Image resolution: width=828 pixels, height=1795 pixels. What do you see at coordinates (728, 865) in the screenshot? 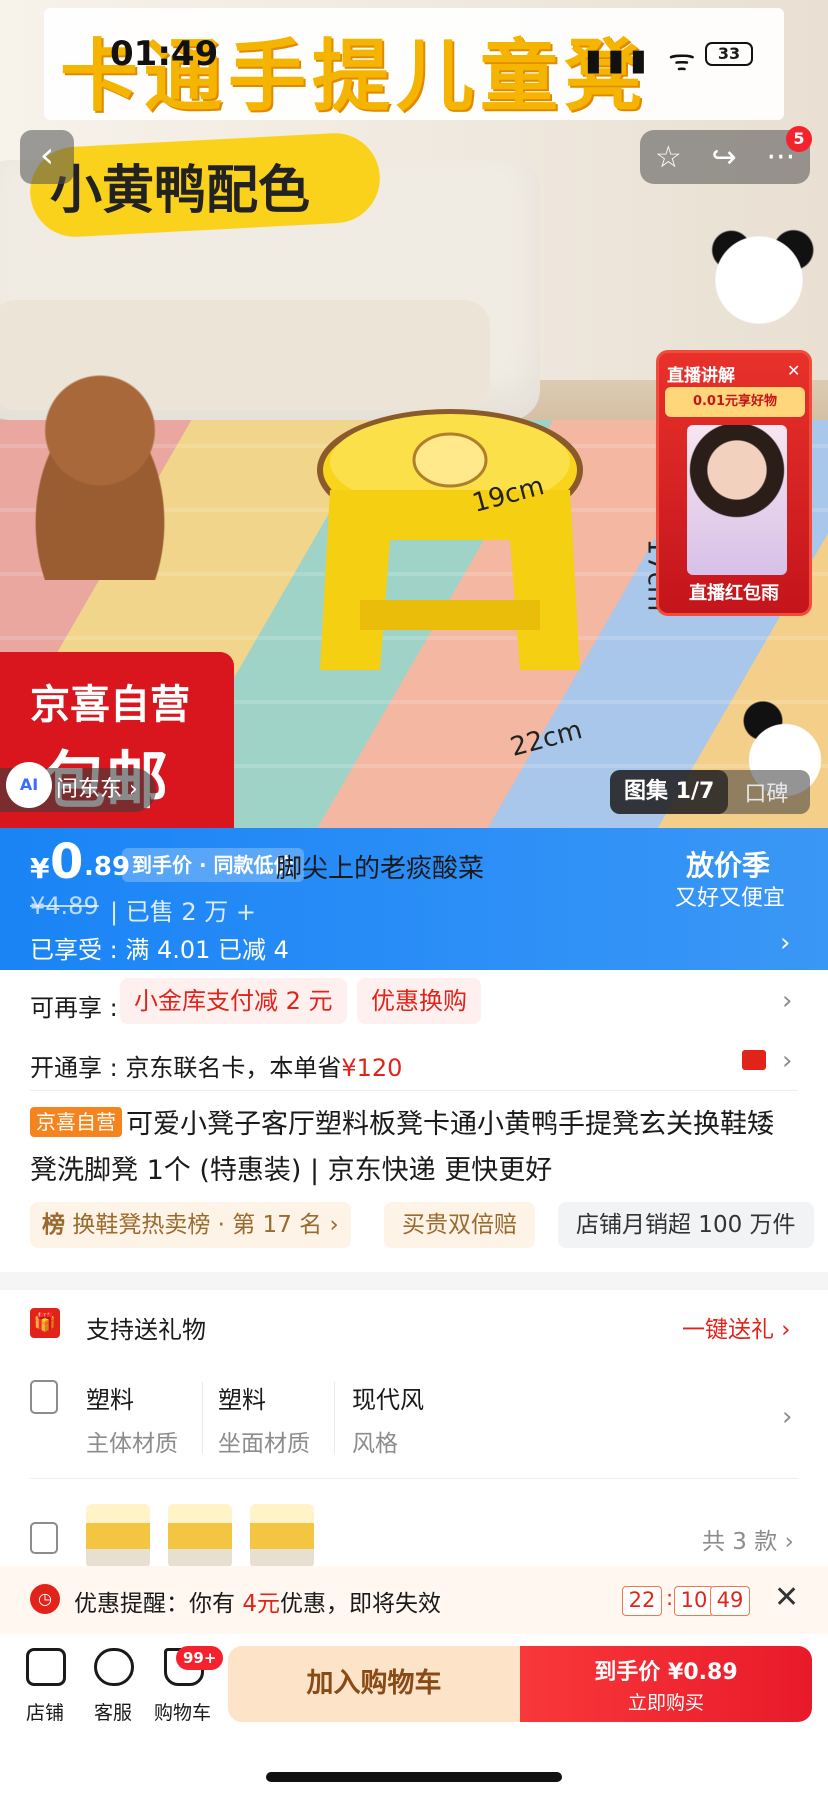
I see `promo-title: 放价季` at bounding box center [728, 865].